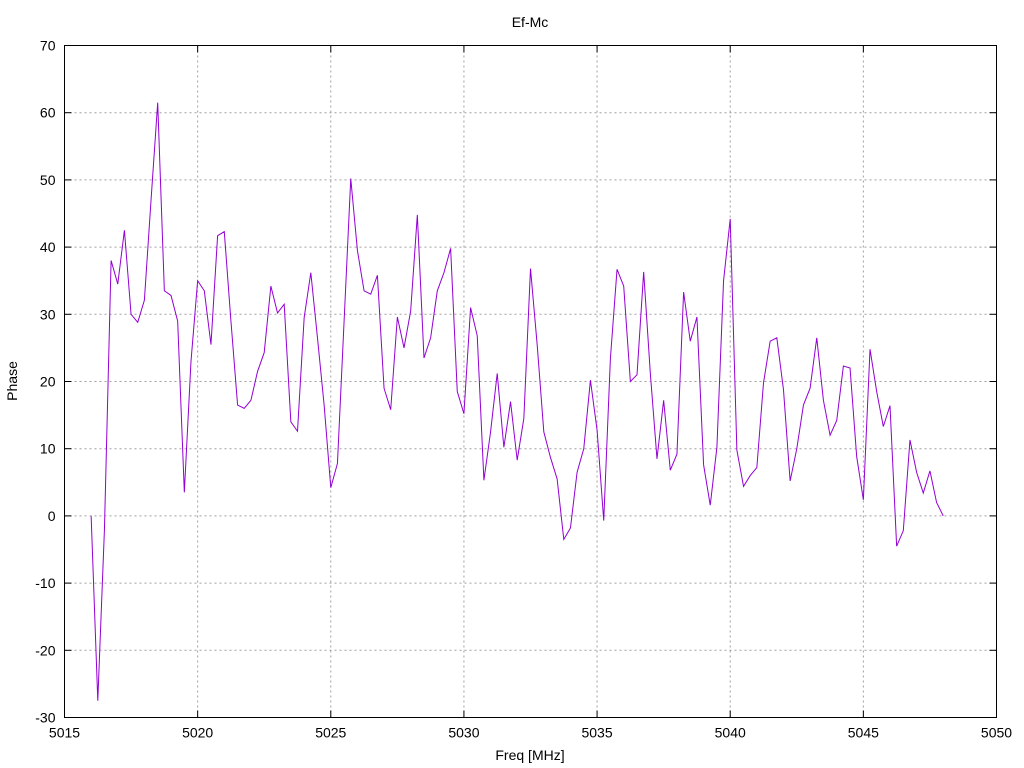 This screenshot has height=768, width=1024. Describe the element at coordinates (463, 733) in the screenshot. I see `x-tick-label: 5030` at that location.